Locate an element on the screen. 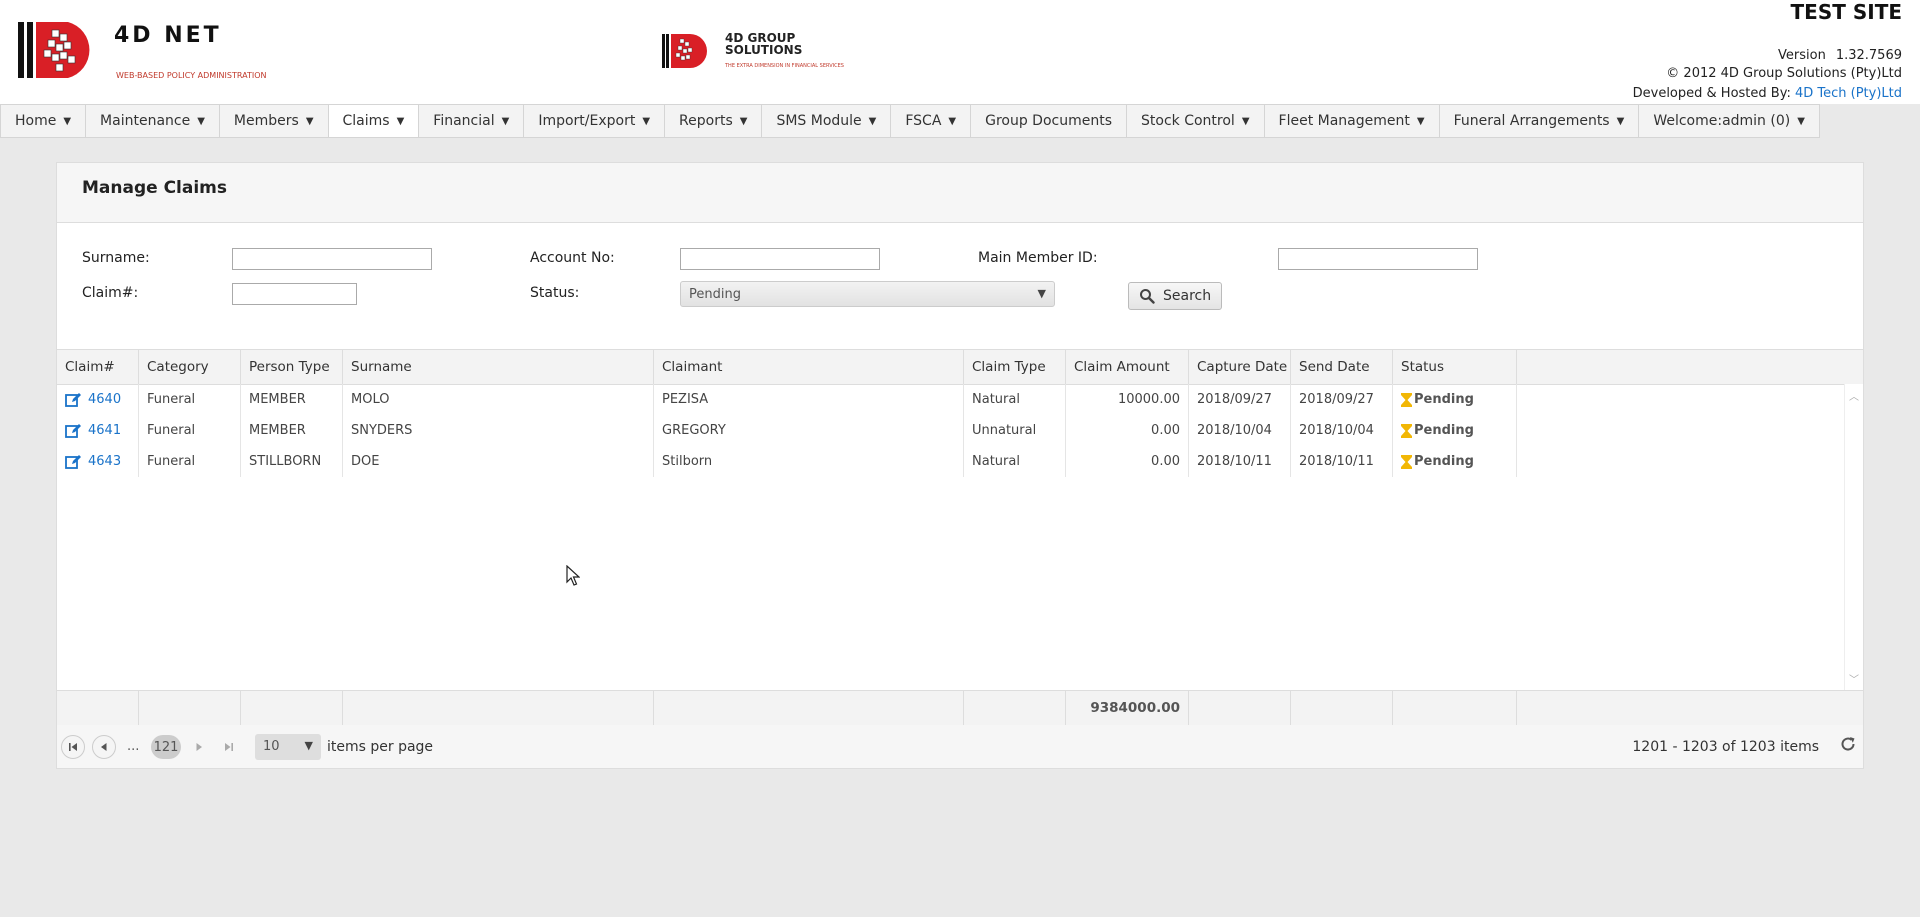 The image size is (1920, 917). status-select: Pending ▼ is located at coordinates (867, 294).